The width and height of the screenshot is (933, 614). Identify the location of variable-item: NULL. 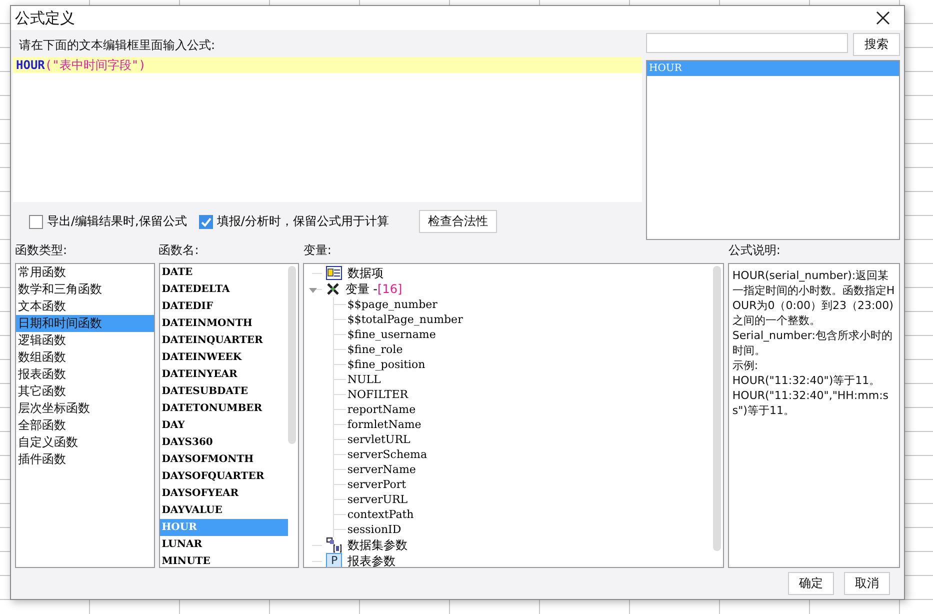
(364, 379).